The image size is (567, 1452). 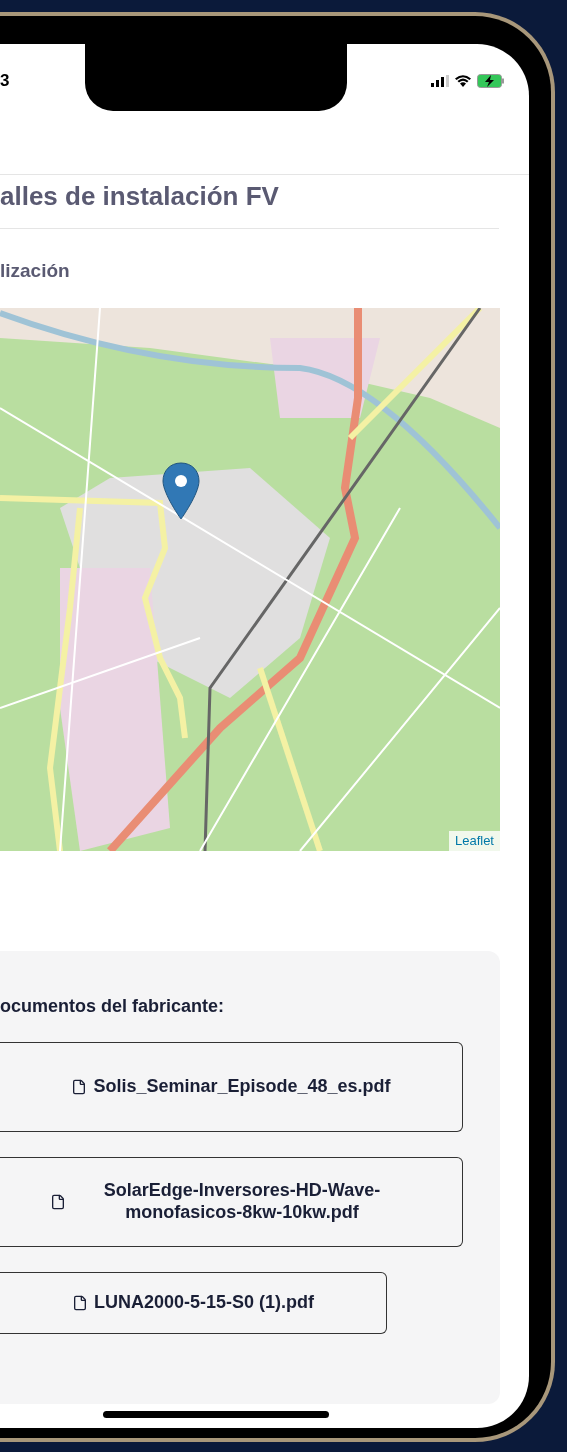 I want to click on map-attribution: Leaflet, so click(x=474, y=841).